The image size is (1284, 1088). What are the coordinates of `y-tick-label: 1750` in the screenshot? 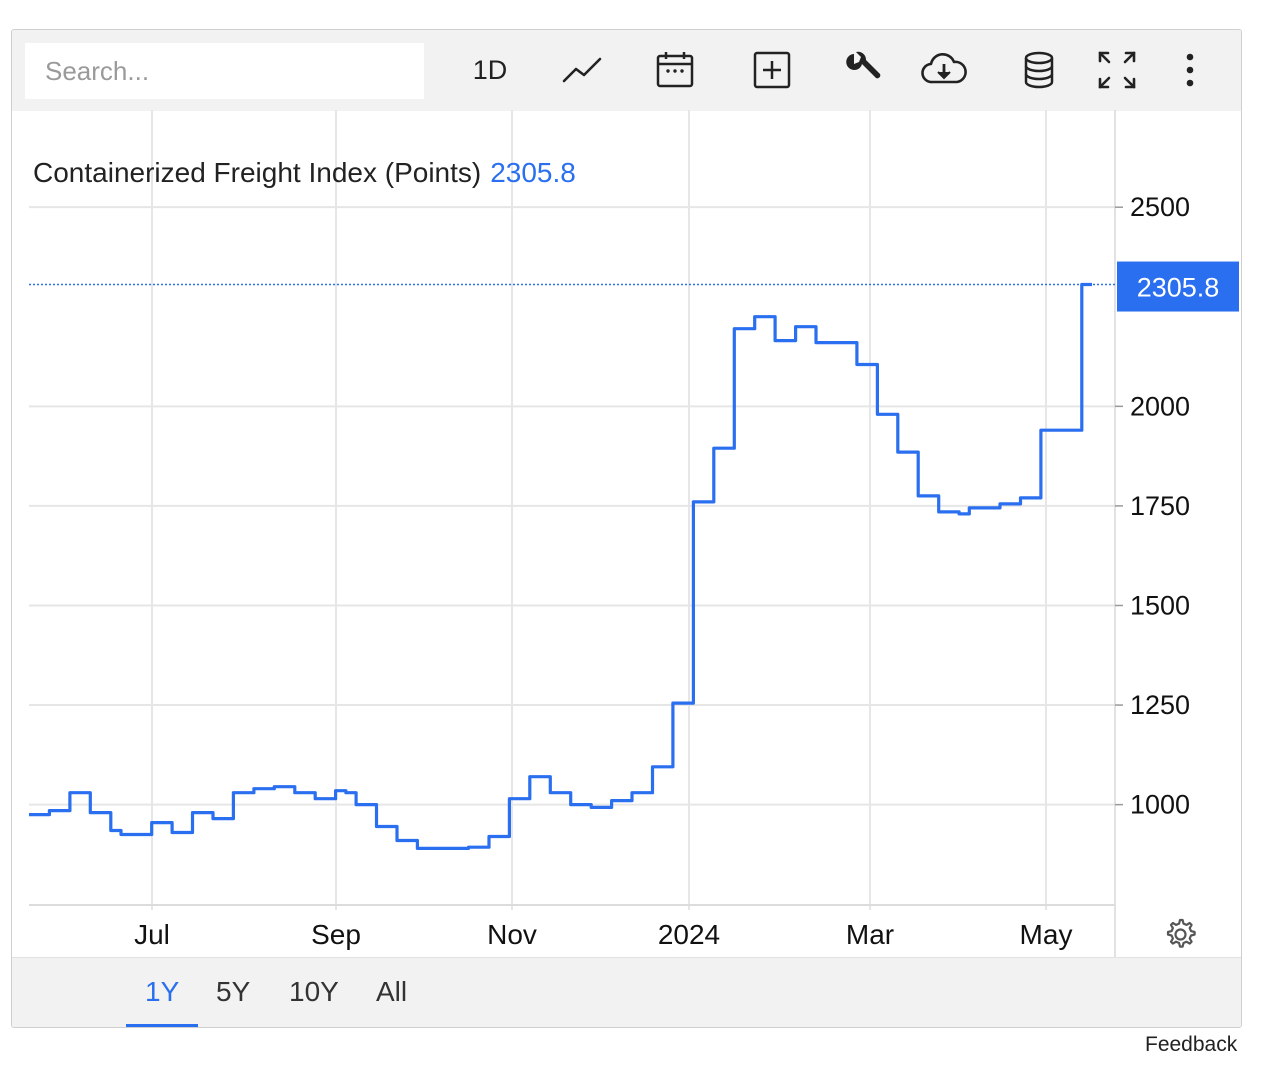 It's located at (1160, 506).